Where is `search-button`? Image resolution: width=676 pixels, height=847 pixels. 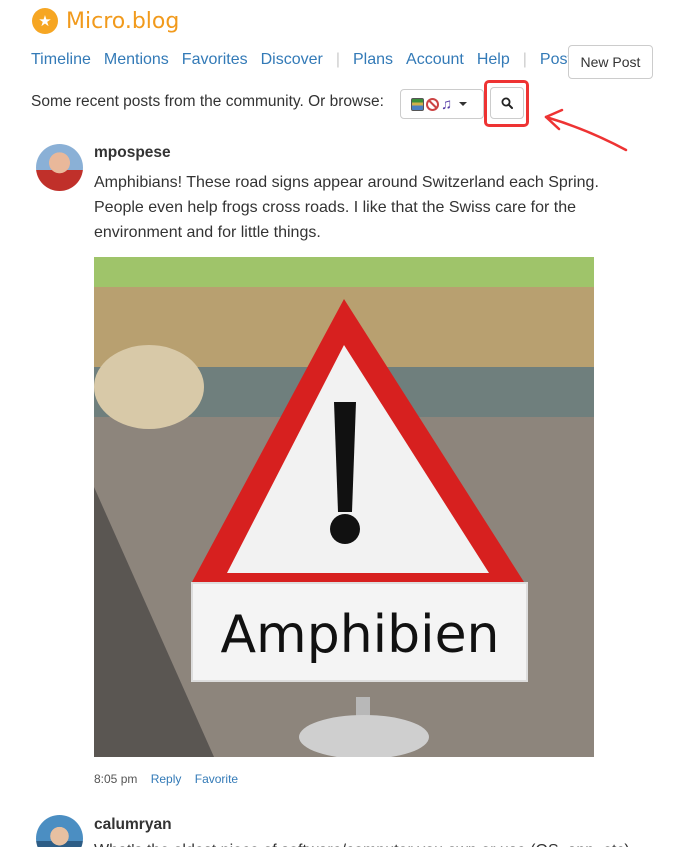 search-button is located at coordinates (507, 103).